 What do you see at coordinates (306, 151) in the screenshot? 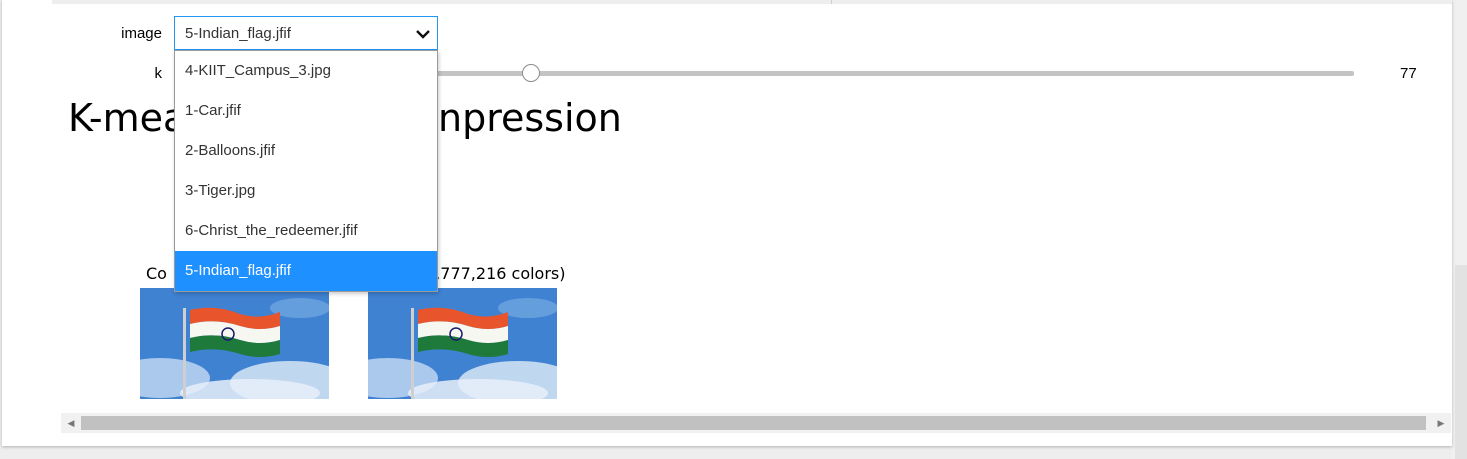
I see `dropdown-option: 2-Balloons.jfif` at bounding box center [306, 151].